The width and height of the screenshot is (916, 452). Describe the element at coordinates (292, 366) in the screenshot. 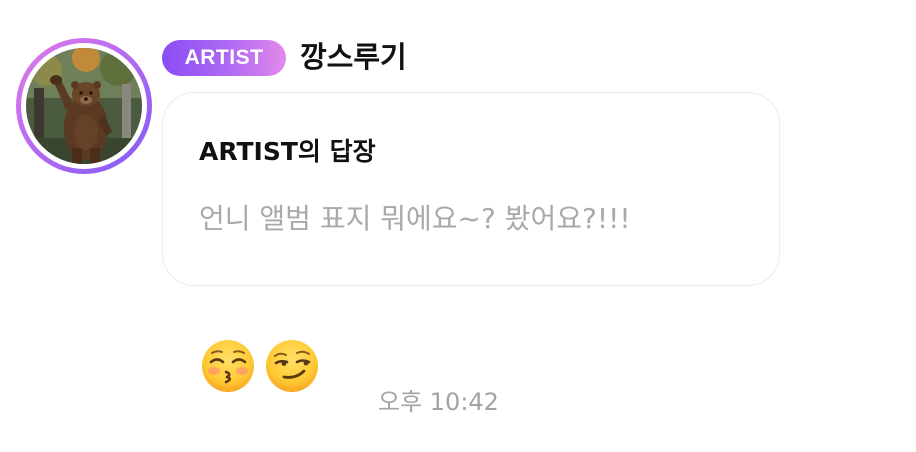

I see `smirking-face-emoji-icon` at that location.